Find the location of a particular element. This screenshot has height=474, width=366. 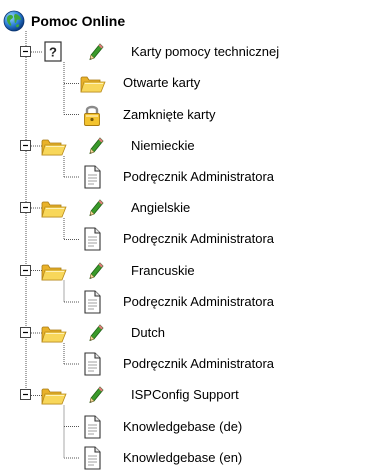

tree-leaf-label: Knowledgebase (de) is located at coordinates (182, 427).